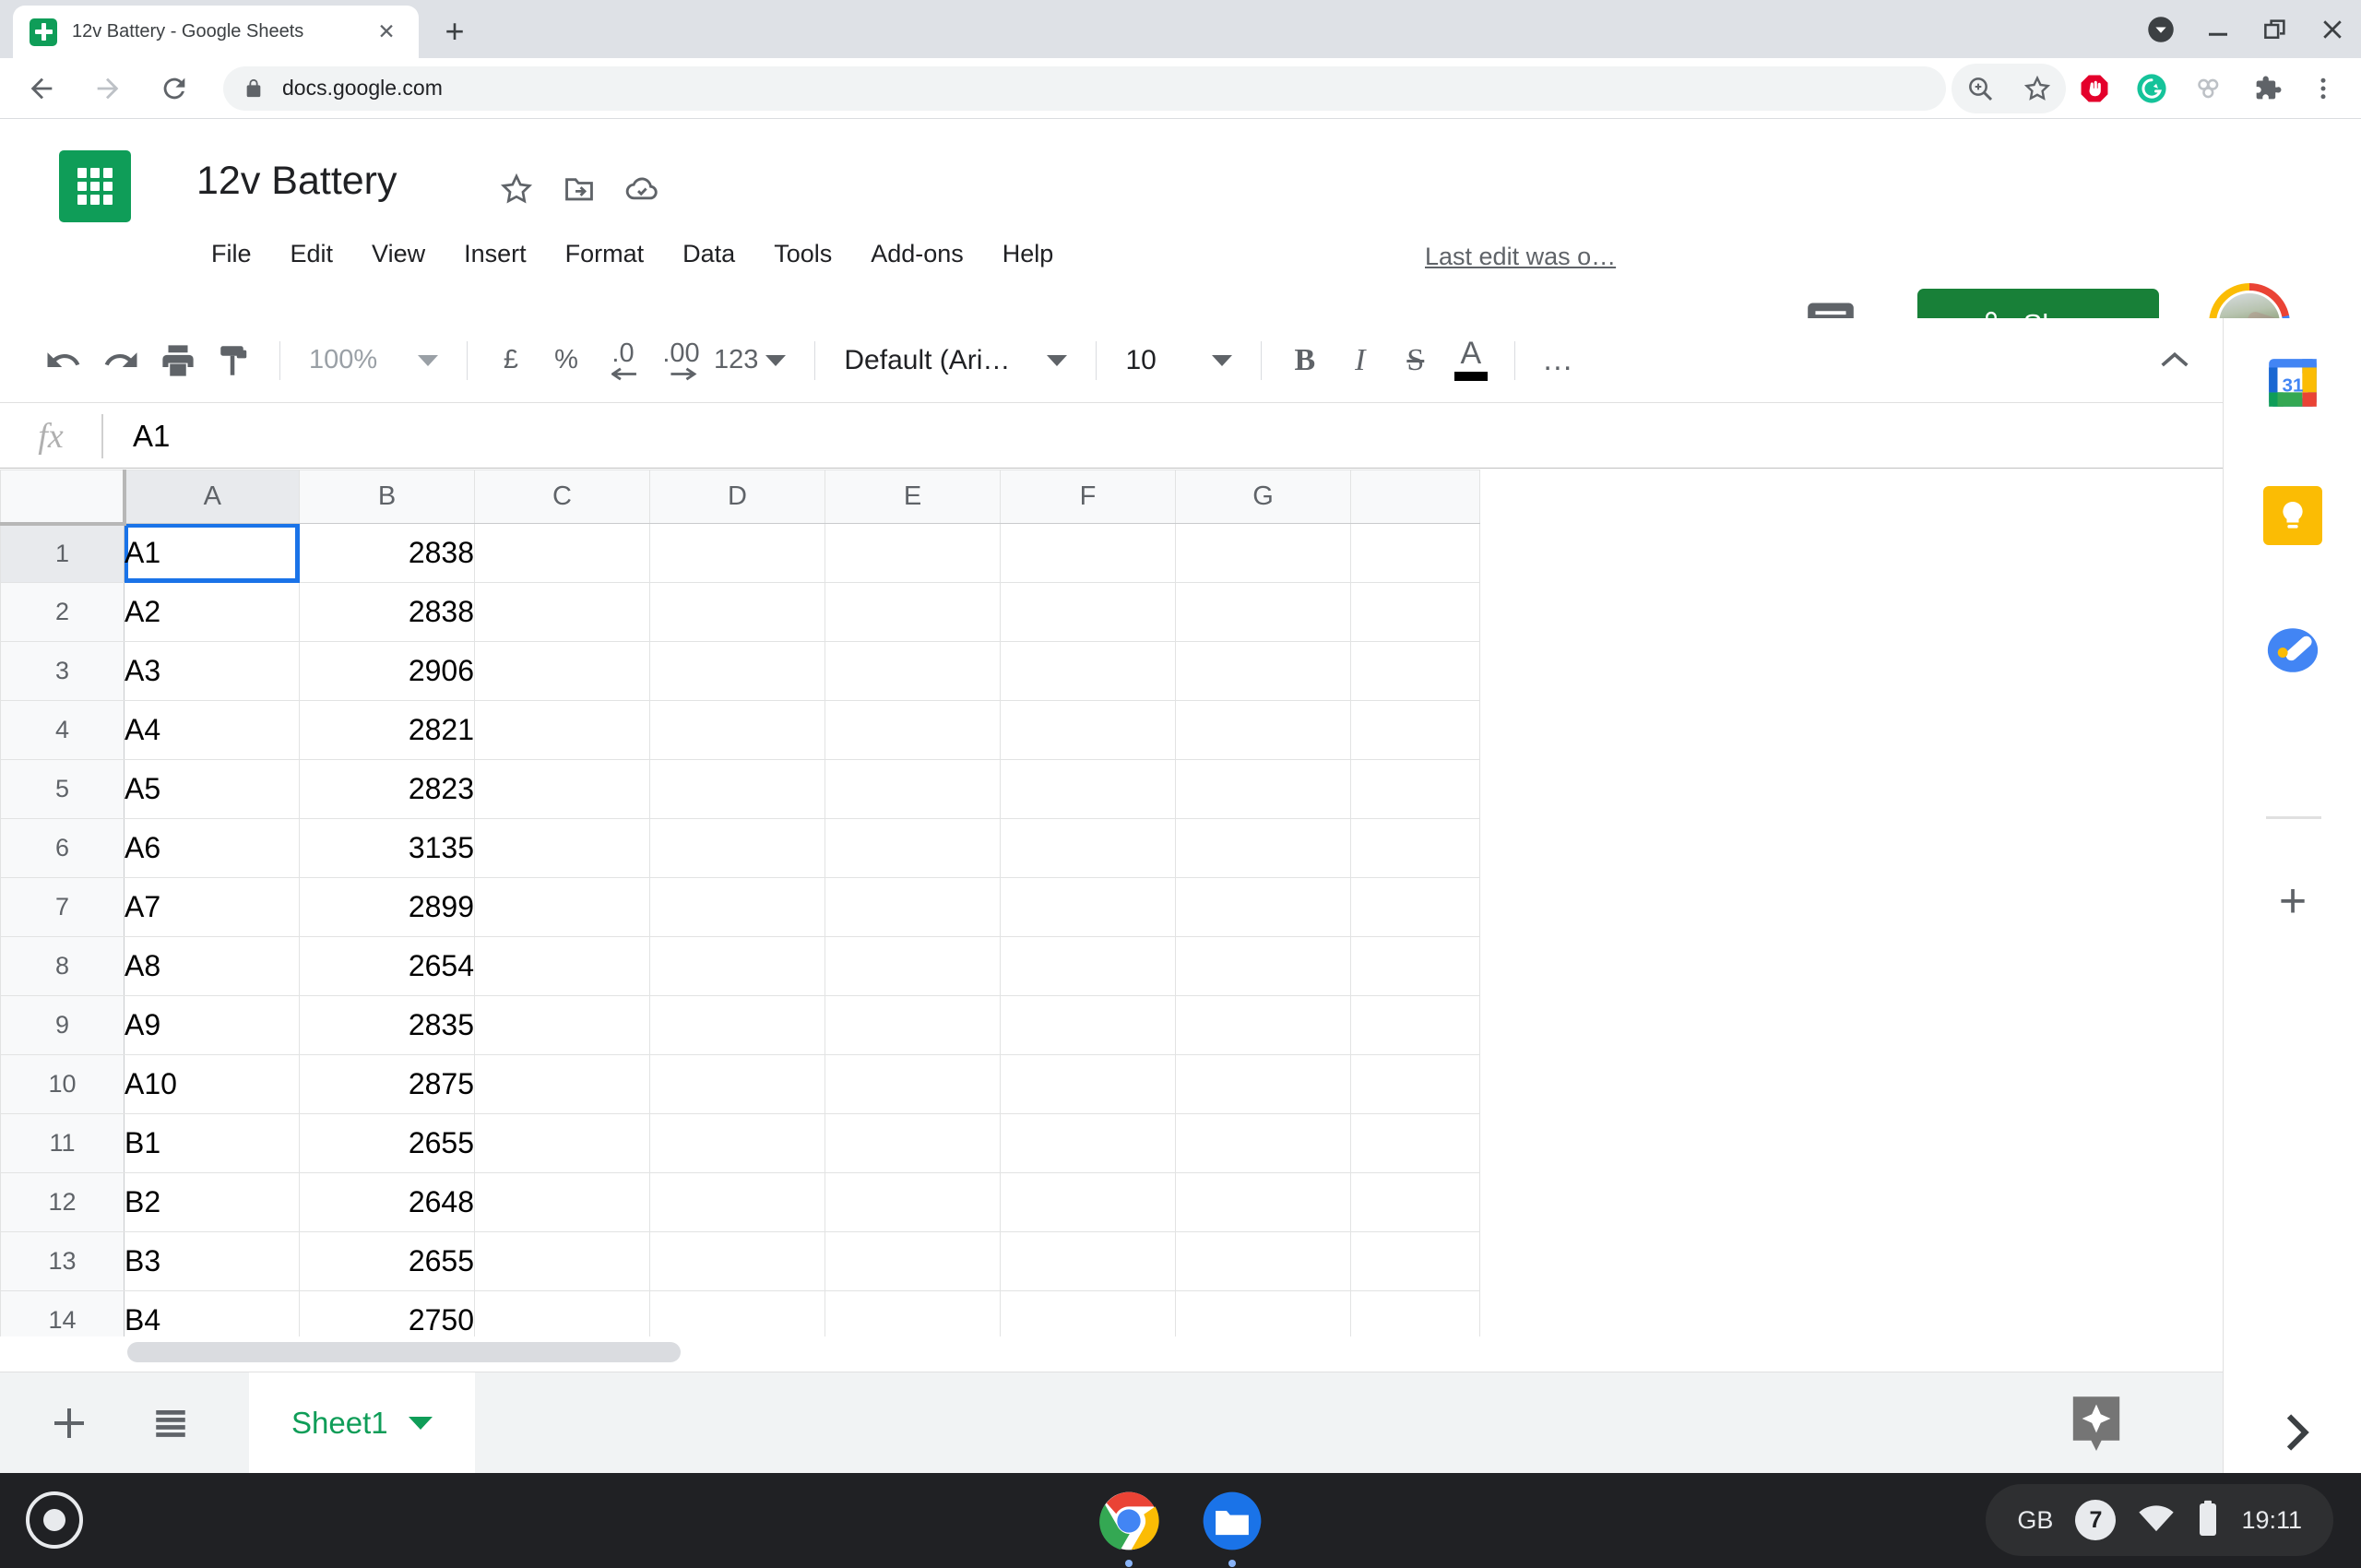 This screenshot has height=1568, width=2361. What do you see at coordinates (387, 848) in the screenshot?
I see `cell-B6: 3135` at bounding box center [387, 848].